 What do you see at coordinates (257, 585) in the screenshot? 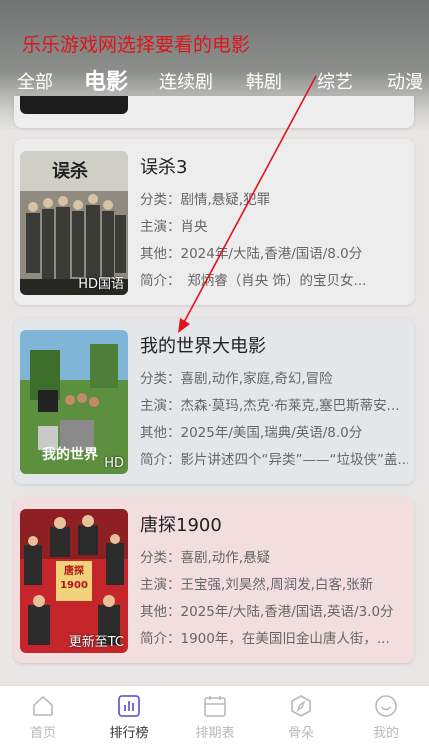
I see `movie-cast: 主演：王宝强,刘昊然,周润发,白客,张新` at bounding box center [257, 585].